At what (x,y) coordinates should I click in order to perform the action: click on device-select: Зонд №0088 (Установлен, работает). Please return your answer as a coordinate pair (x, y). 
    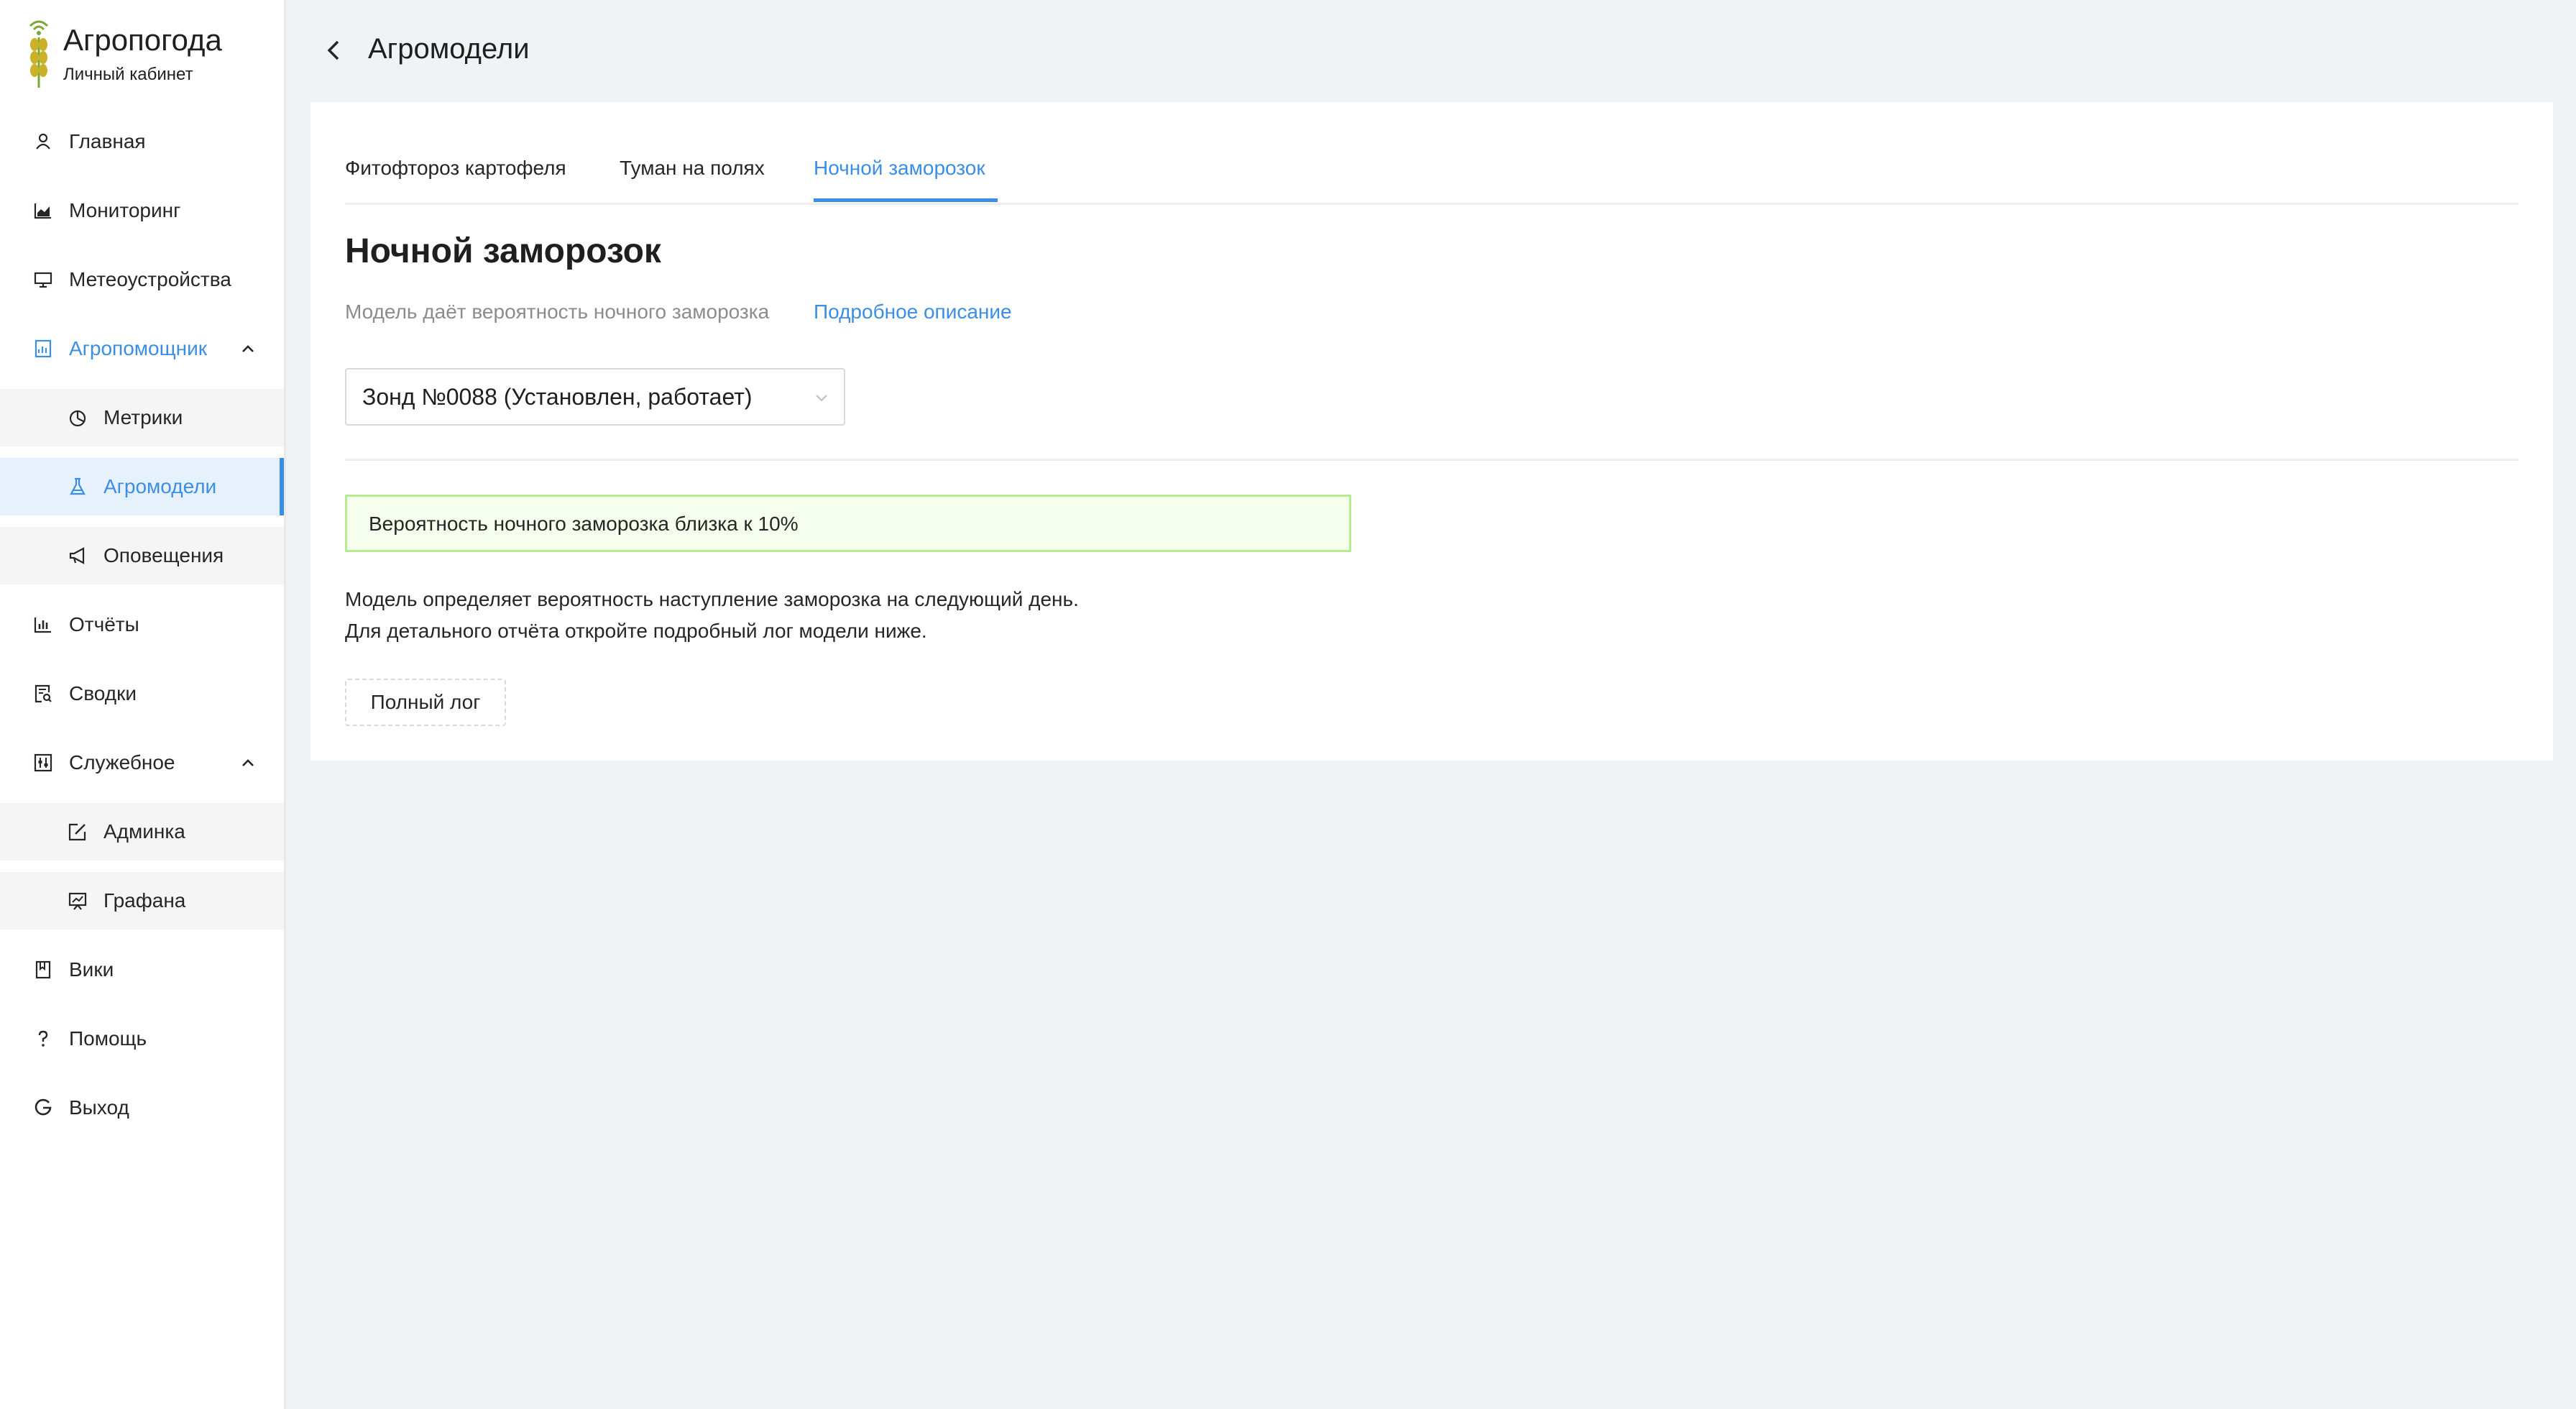
    Looking at the image, I should click on (595, 397).